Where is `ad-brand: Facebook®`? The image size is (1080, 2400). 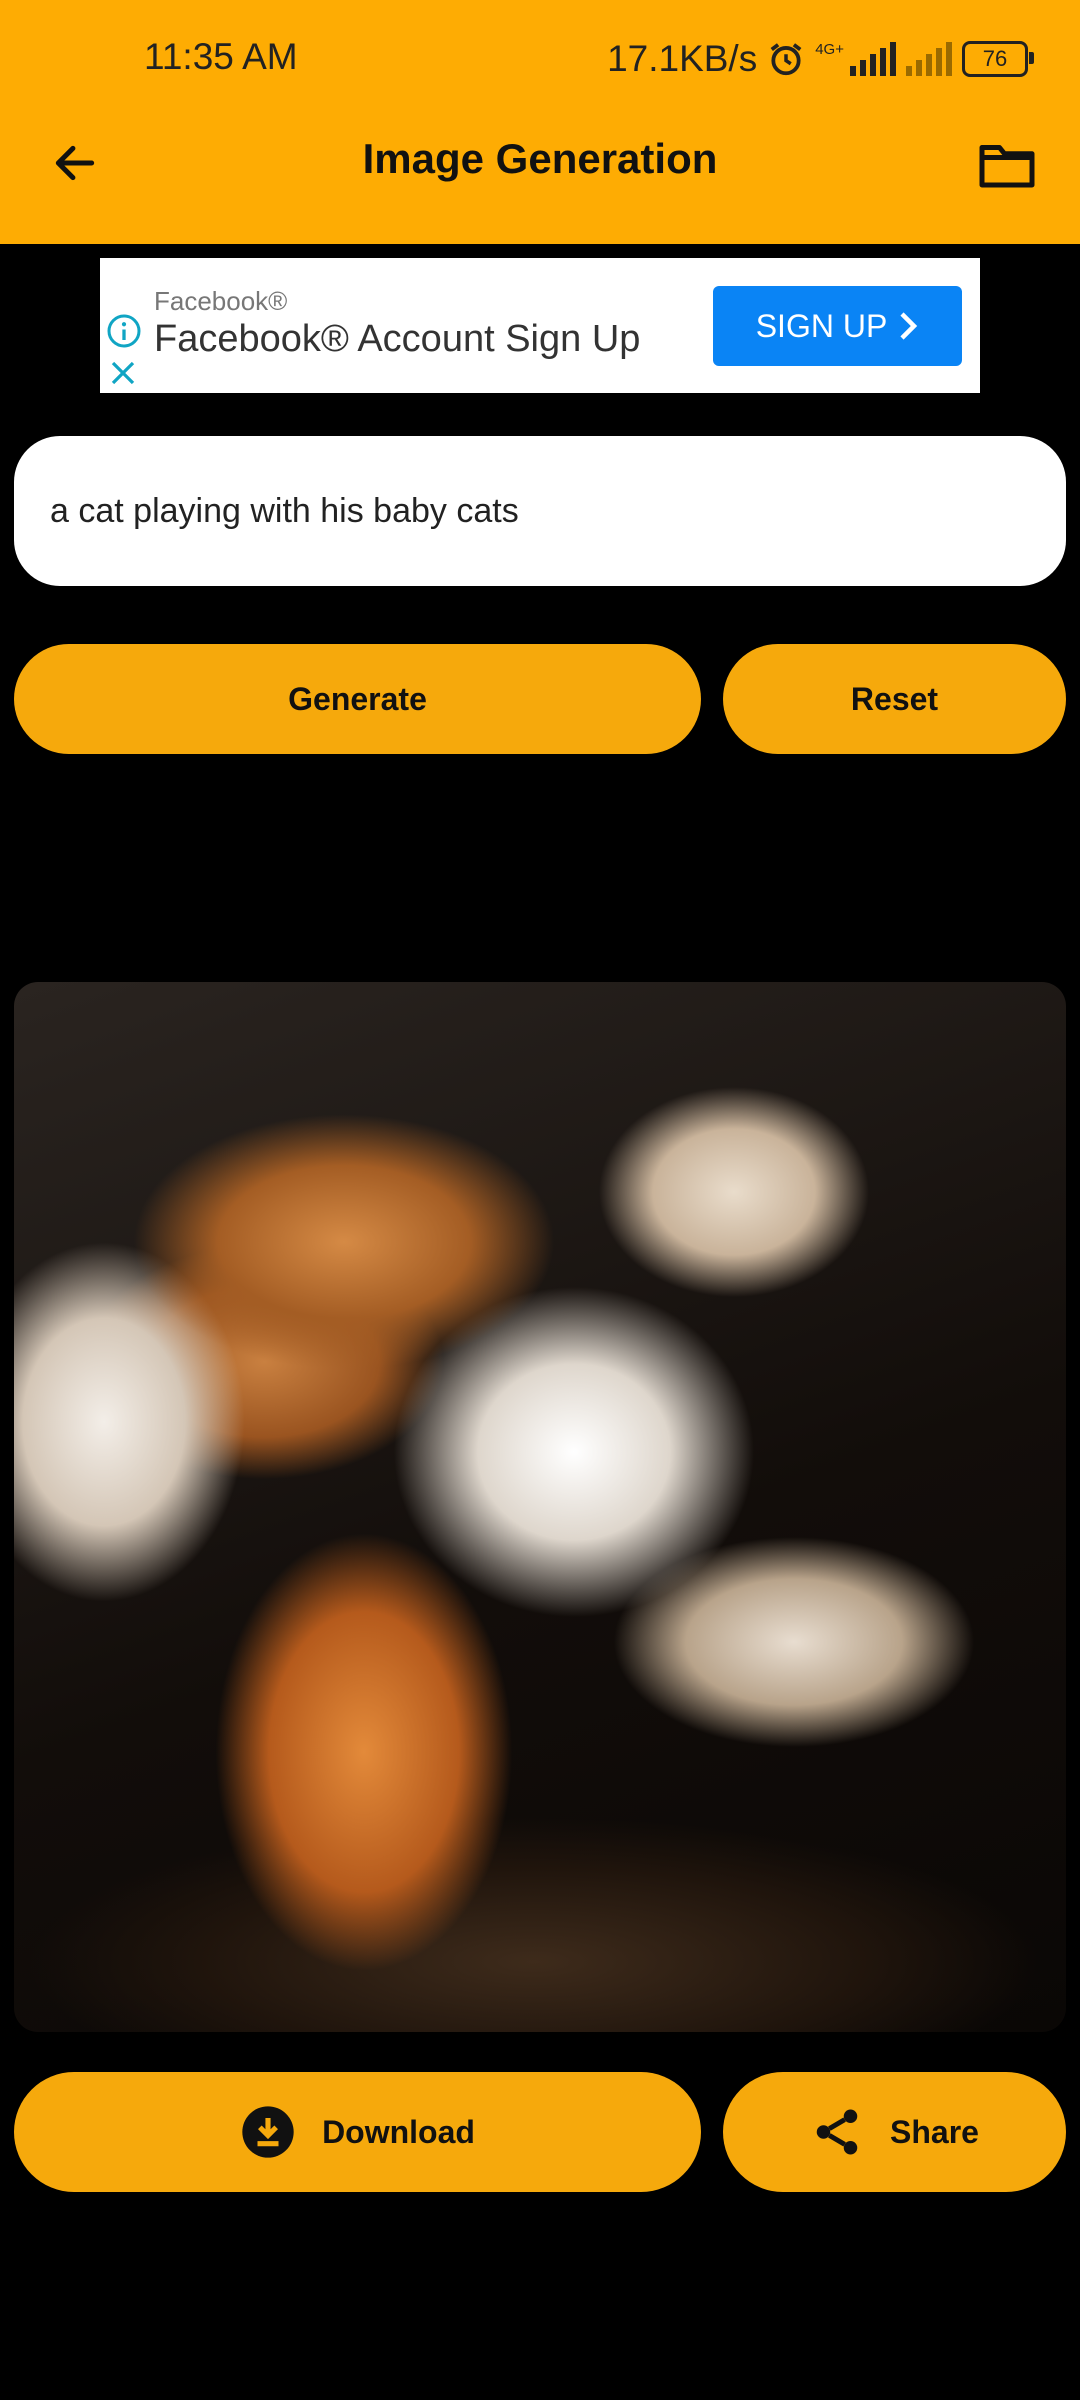 ad-brand: Facebook® is located at coordinates (221, 301).